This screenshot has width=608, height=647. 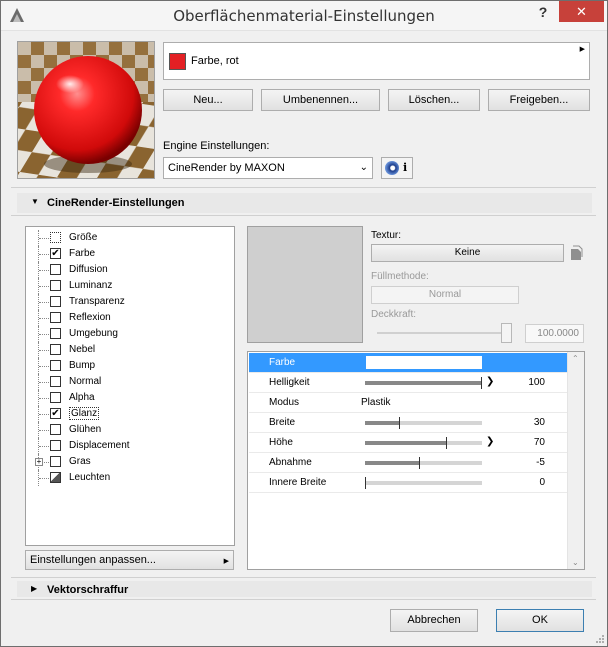 I want to click on property-name: Modus, so click(x=284, y=402).